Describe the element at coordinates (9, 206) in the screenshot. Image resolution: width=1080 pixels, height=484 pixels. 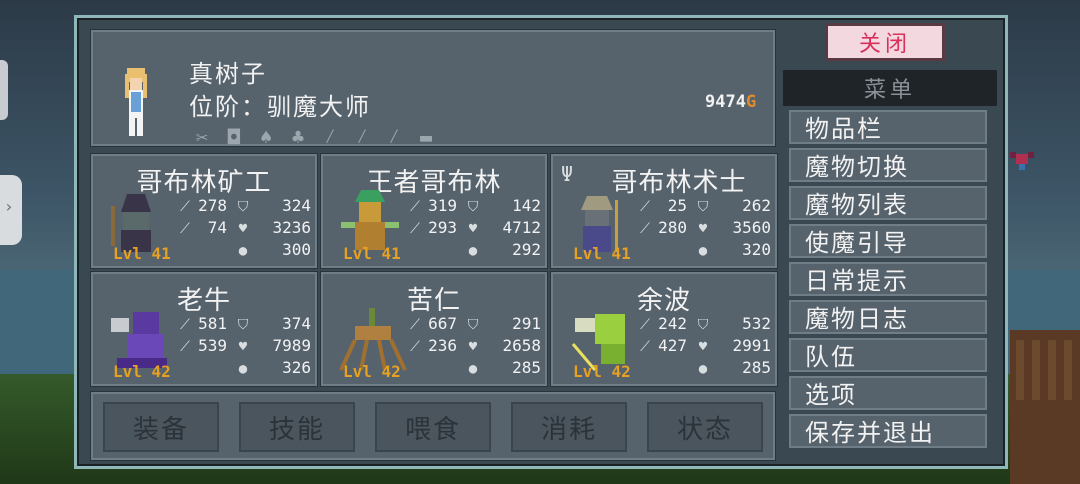
I see `chevron-right-icon: ›` at that location.